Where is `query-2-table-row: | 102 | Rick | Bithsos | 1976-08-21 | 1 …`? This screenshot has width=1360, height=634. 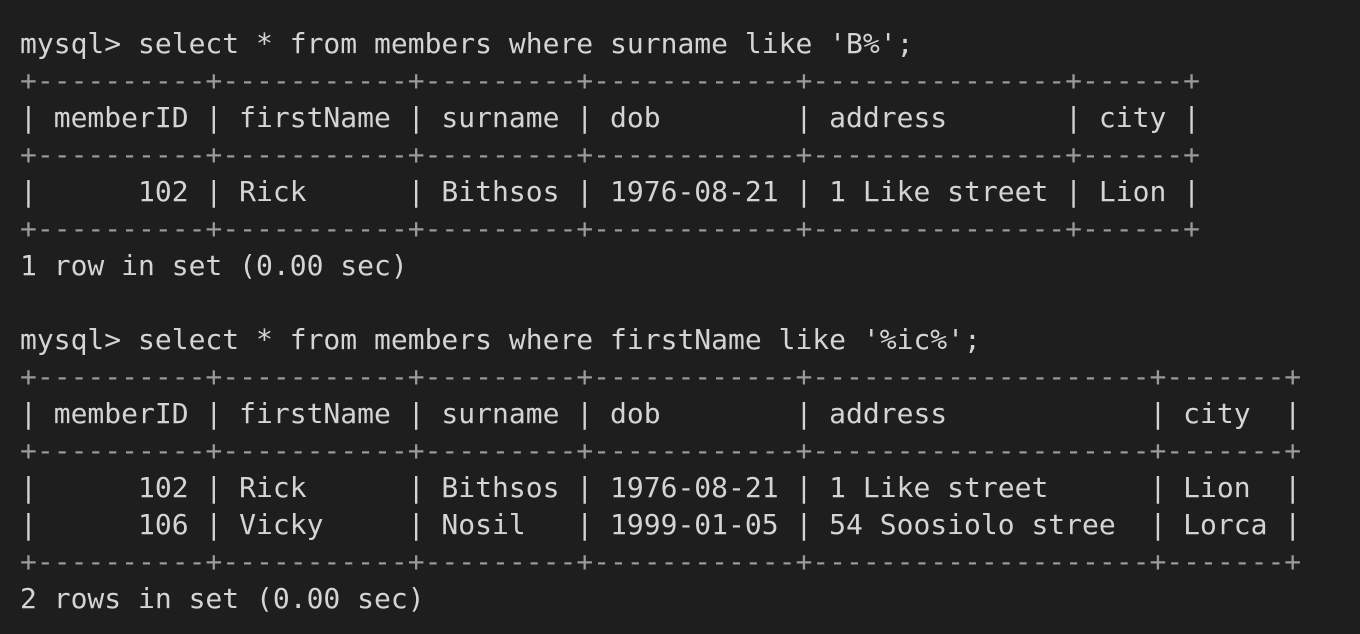 query-2-table-row: | 102 | Rick | Bithsos | 1976-08-21 | 1 … is located at coordinates (661, 487).